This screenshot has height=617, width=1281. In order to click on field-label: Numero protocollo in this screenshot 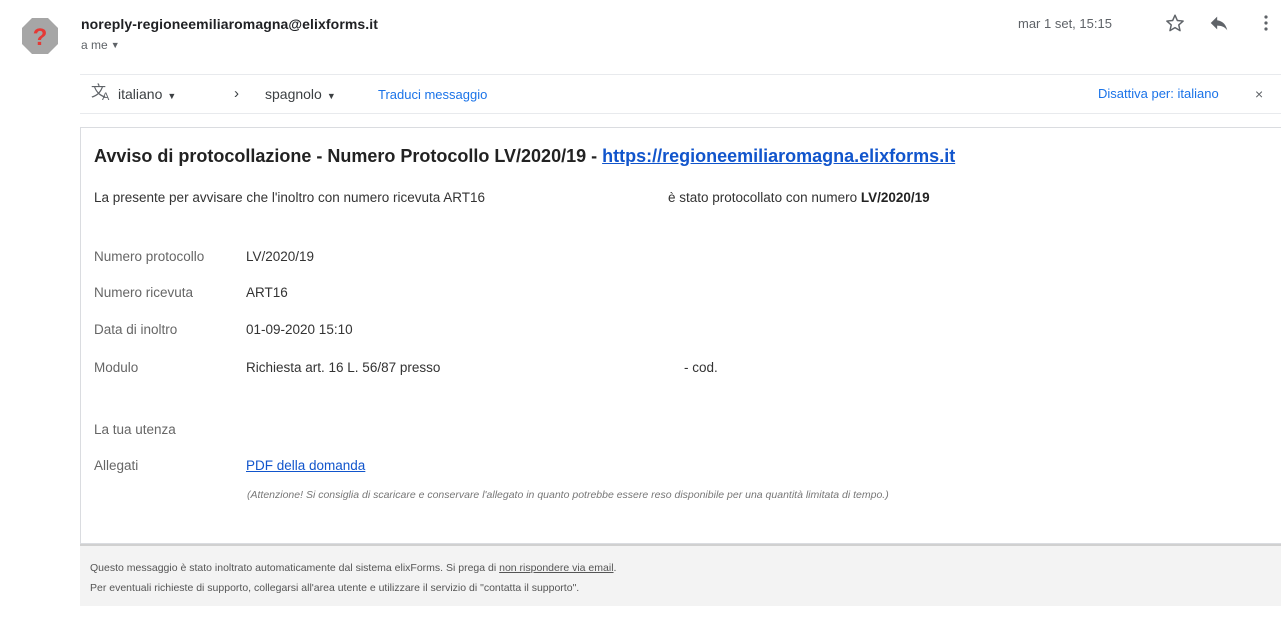, I will do `click(149, 256)`.